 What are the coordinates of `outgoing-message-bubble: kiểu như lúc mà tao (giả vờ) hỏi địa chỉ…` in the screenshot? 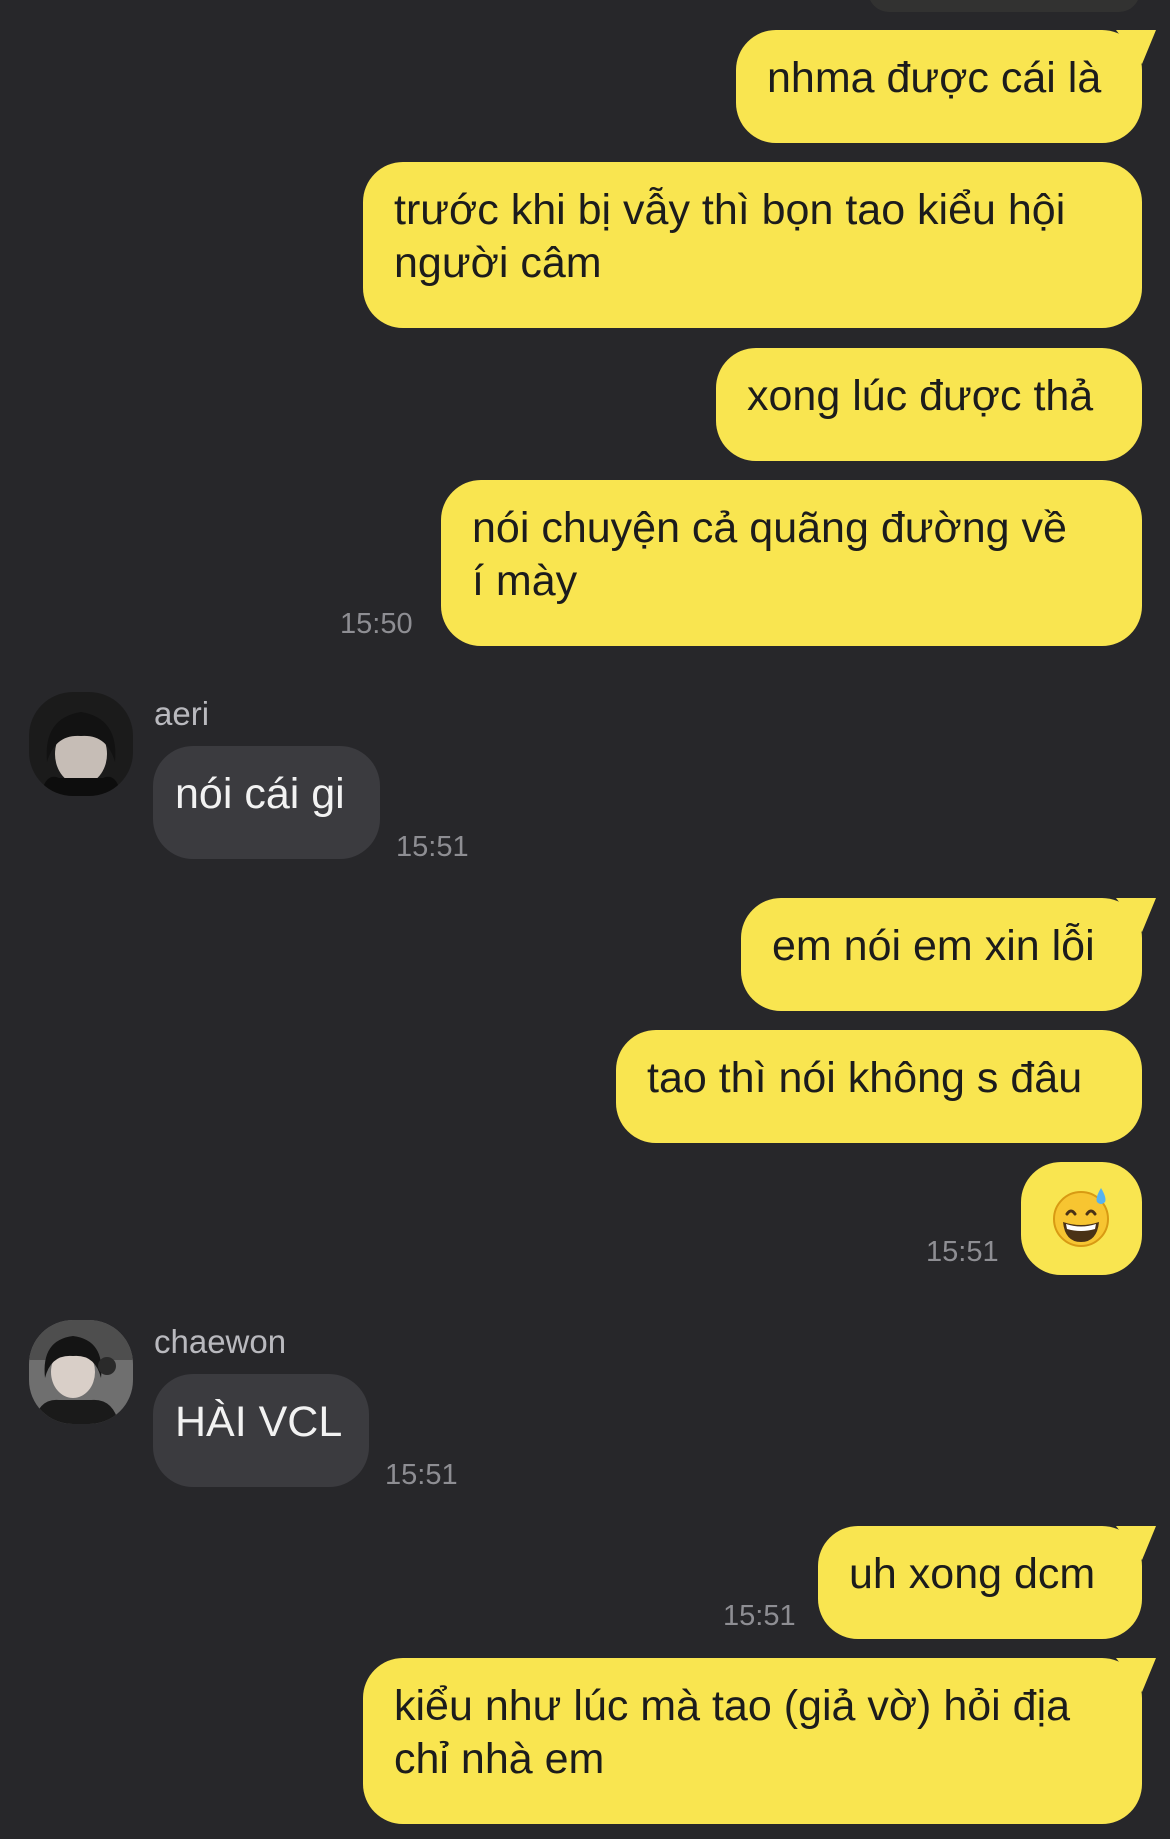 It's located at (759, 1741).